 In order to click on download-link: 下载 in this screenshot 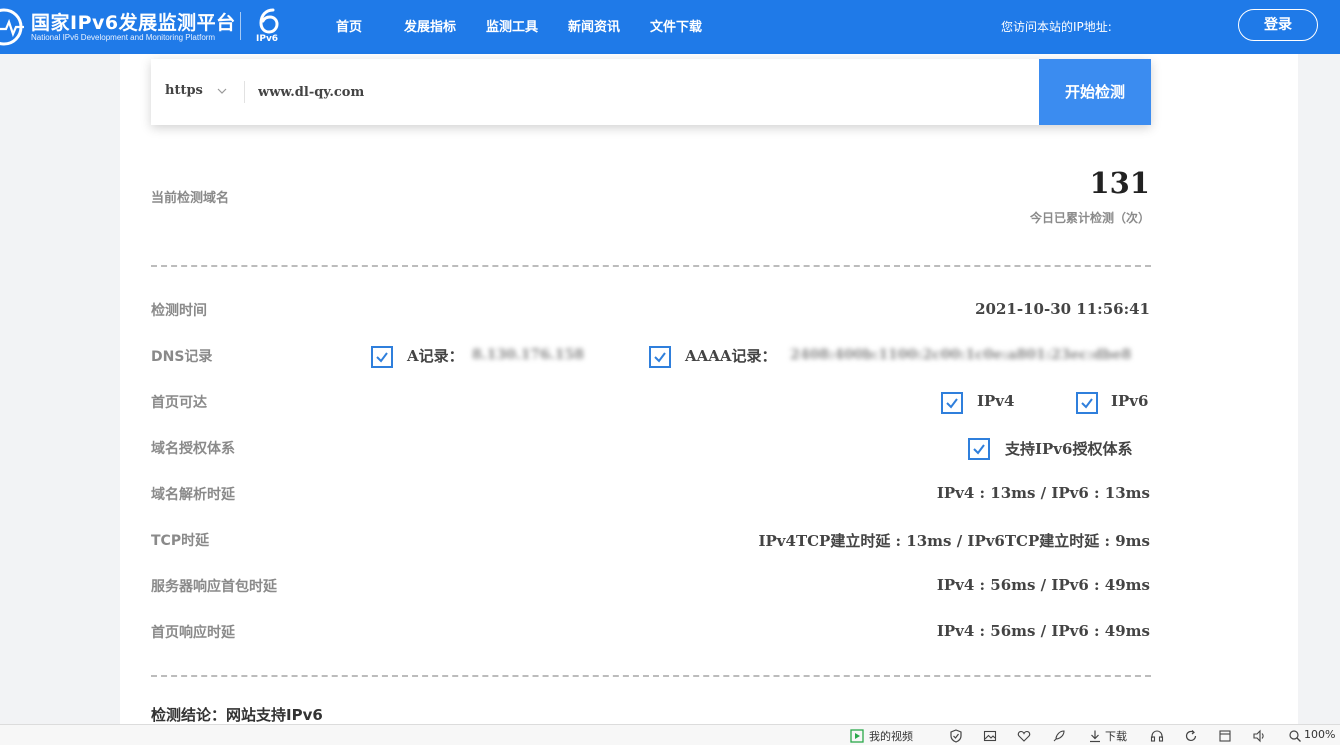, I will do `click(1116, 735)`.